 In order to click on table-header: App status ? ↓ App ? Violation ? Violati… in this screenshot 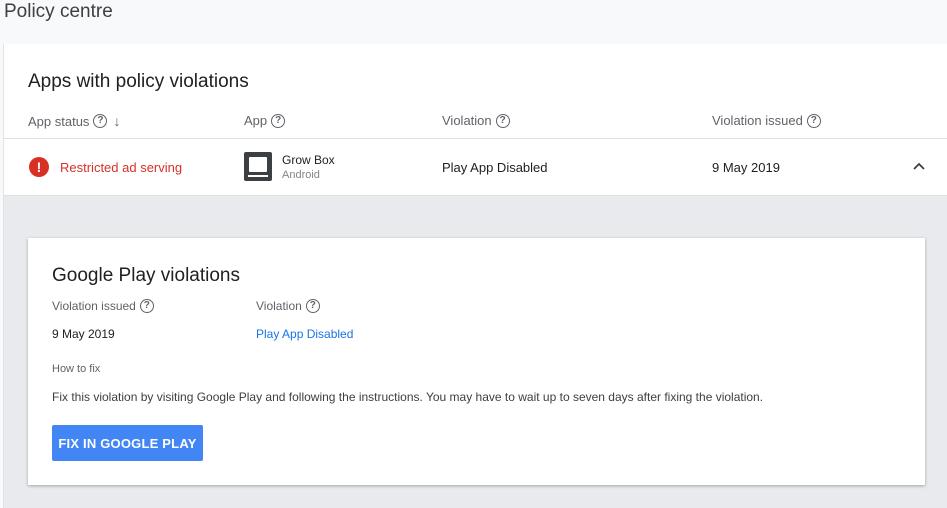, I will do `click(475, 120)`.